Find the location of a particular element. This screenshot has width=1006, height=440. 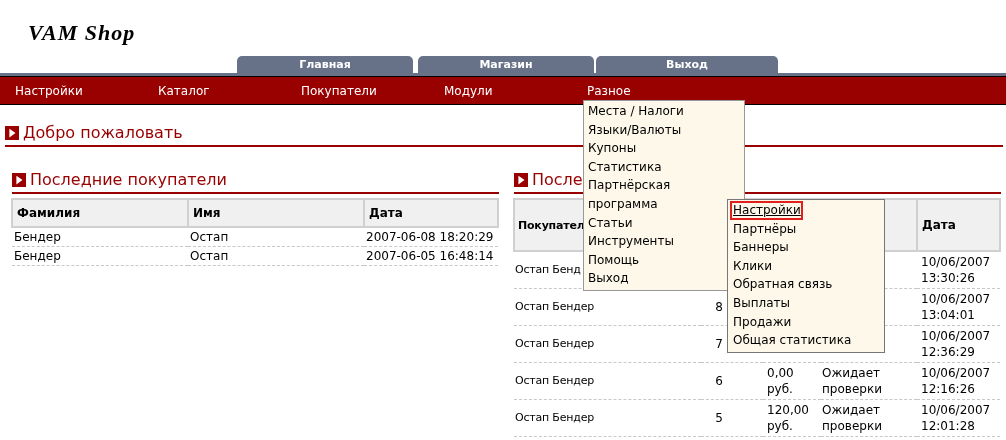

nav-tab: Магазин is located at coordinates (506, 64).